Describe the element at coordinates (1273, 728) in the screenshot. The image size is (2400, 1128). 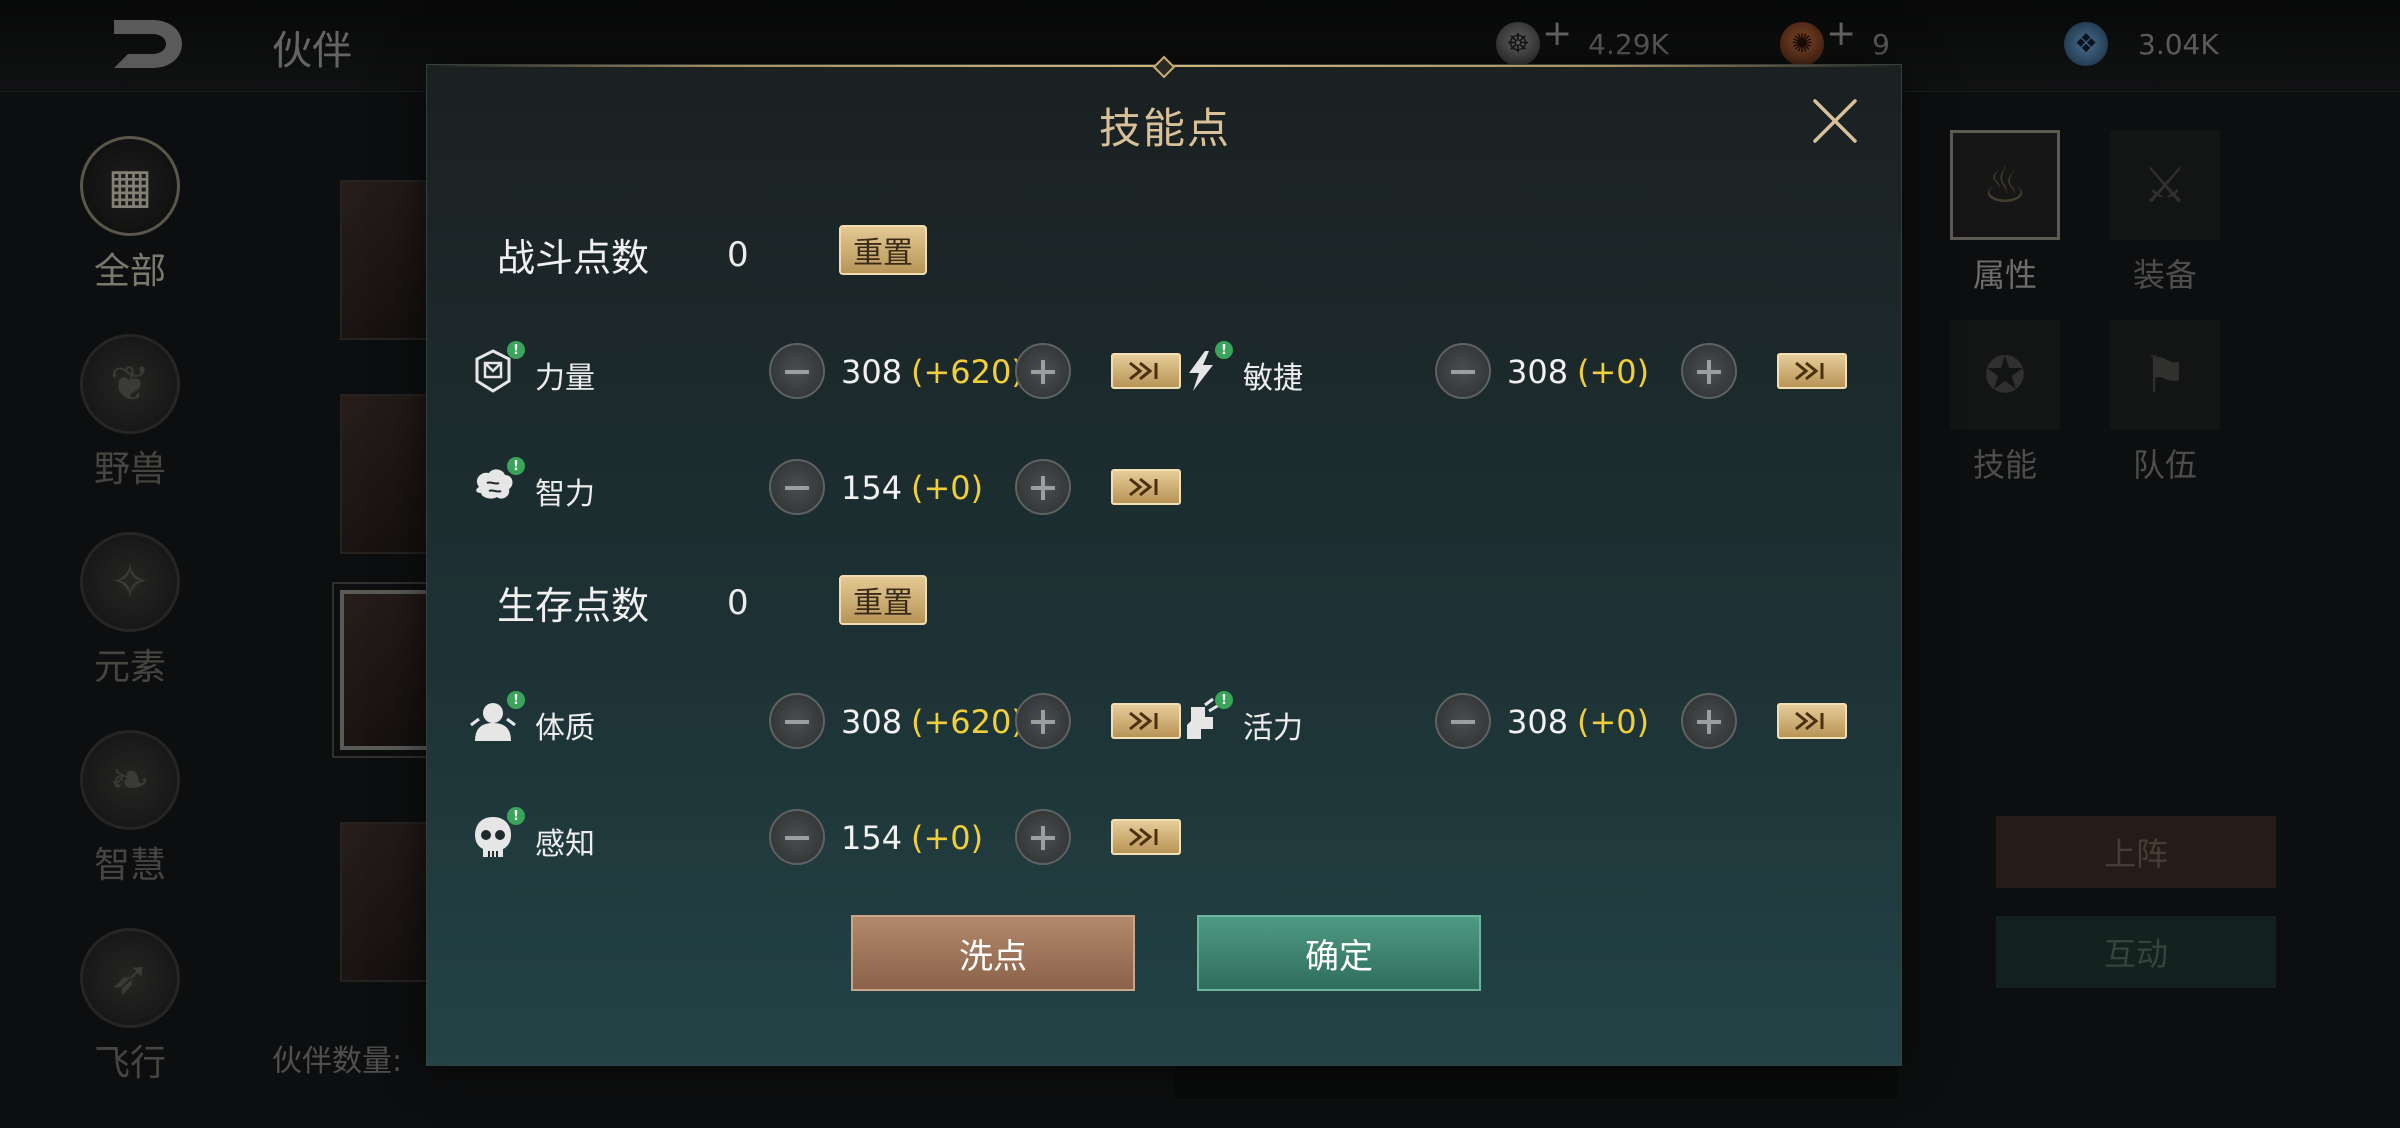
I see `stat-name: 活力` at that location.